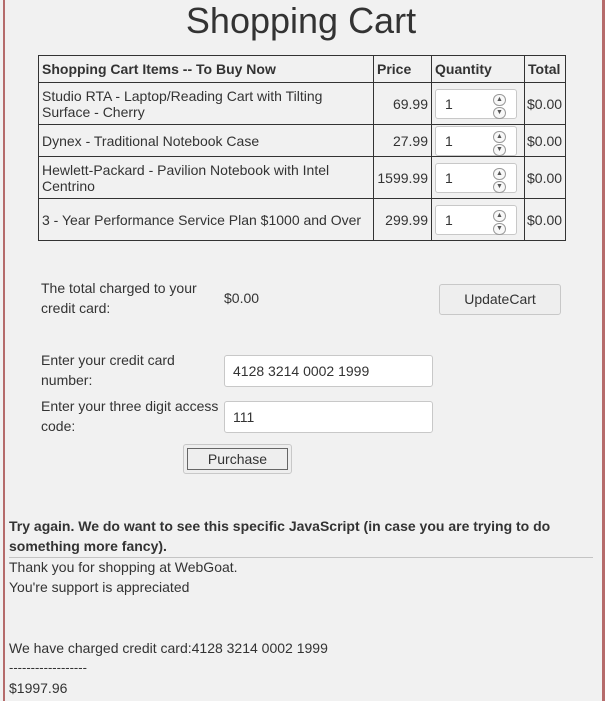 This screenshot has width=605, height=701. Describe the element at coordinates (123, 567) in the screenshot. I see `thanks-text: Thank you for shopping at WebGoat.` at that location.